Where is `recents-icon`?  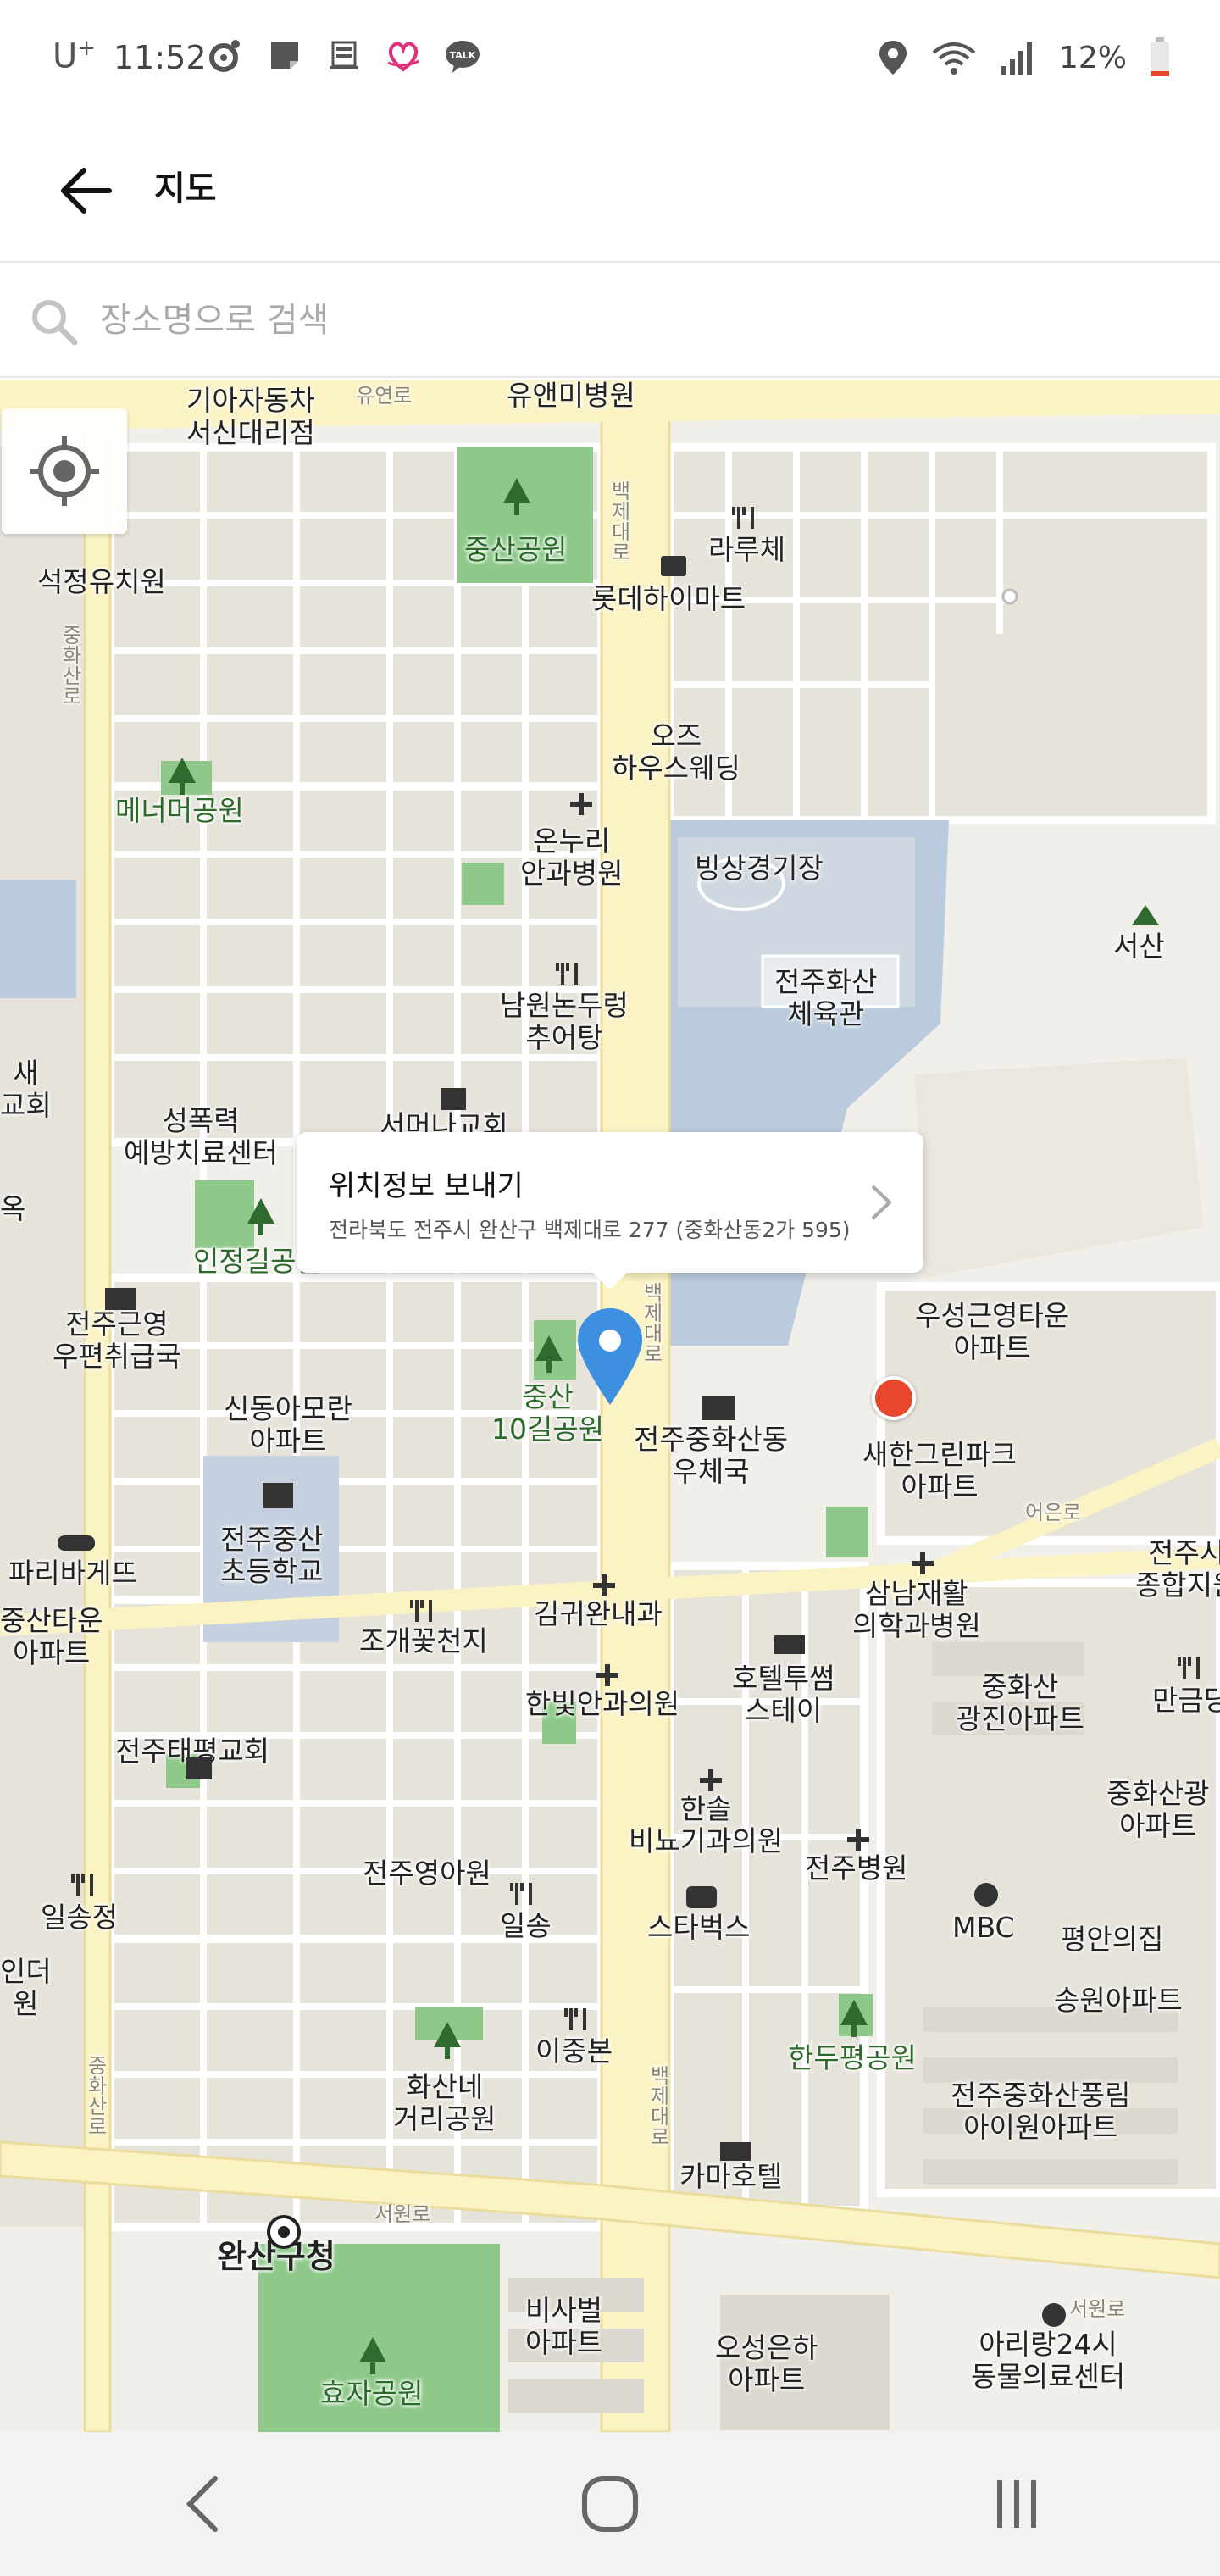 recents-icon is located at coordinates (1016, 2504).